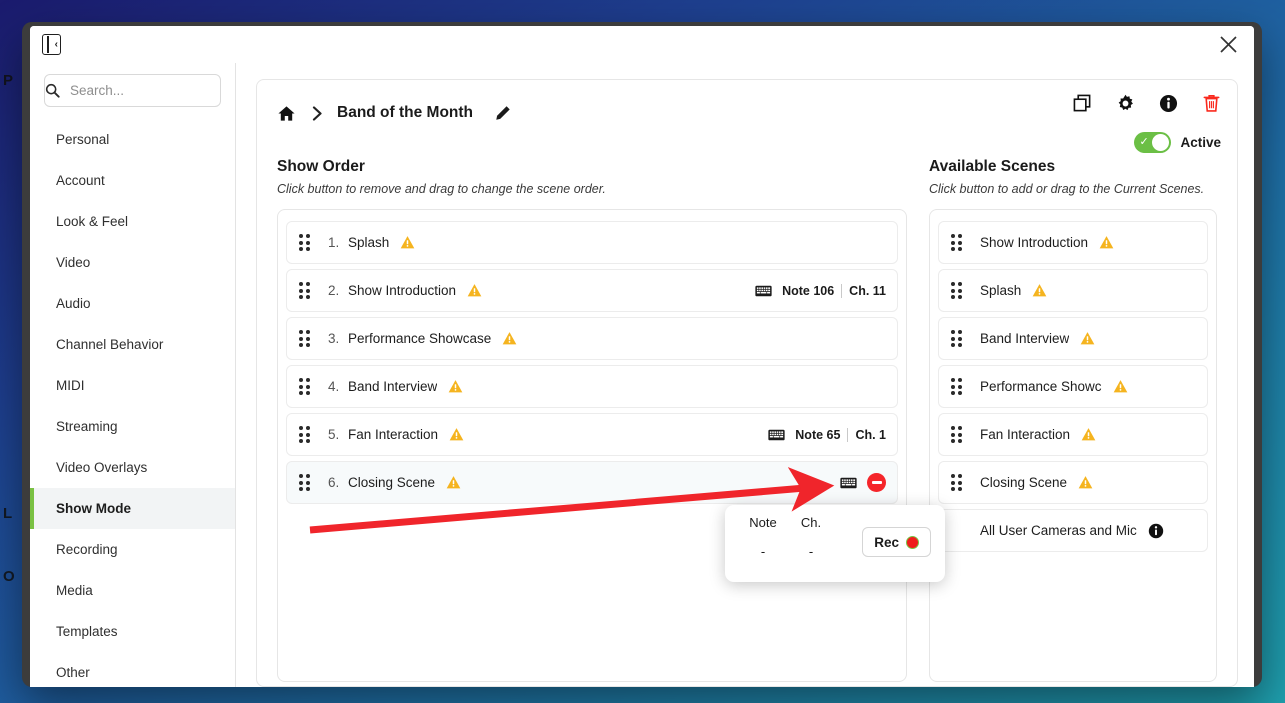  I want to click on row-scene-name: Show Introduction, so click(1034, 242).